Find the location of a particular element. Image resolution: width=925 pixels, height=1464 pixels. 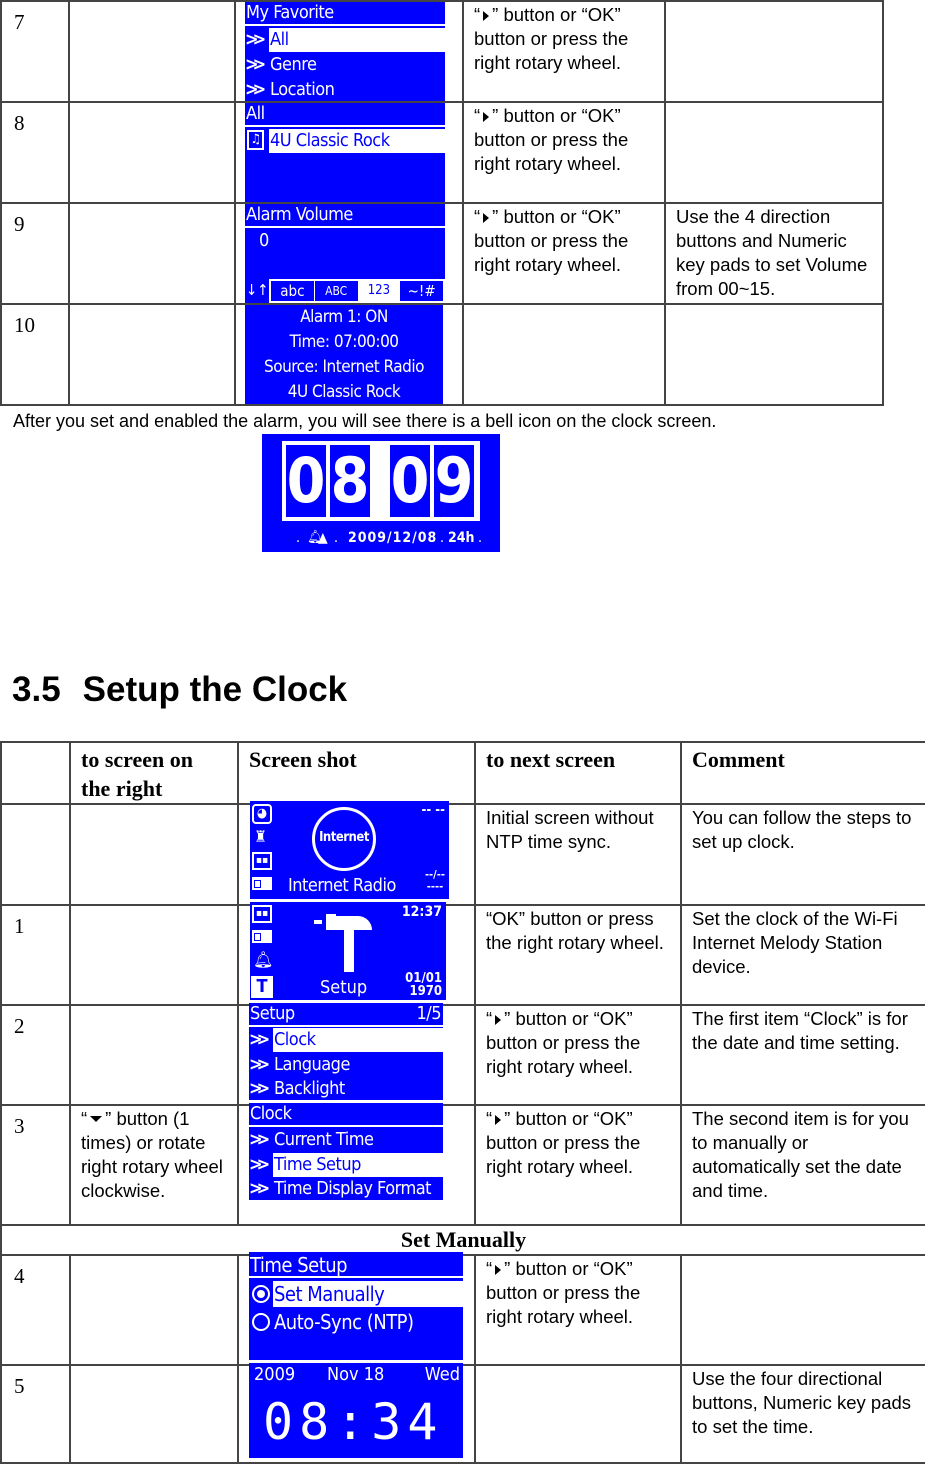

step-number: 9 is located at coordinates (35, 253).